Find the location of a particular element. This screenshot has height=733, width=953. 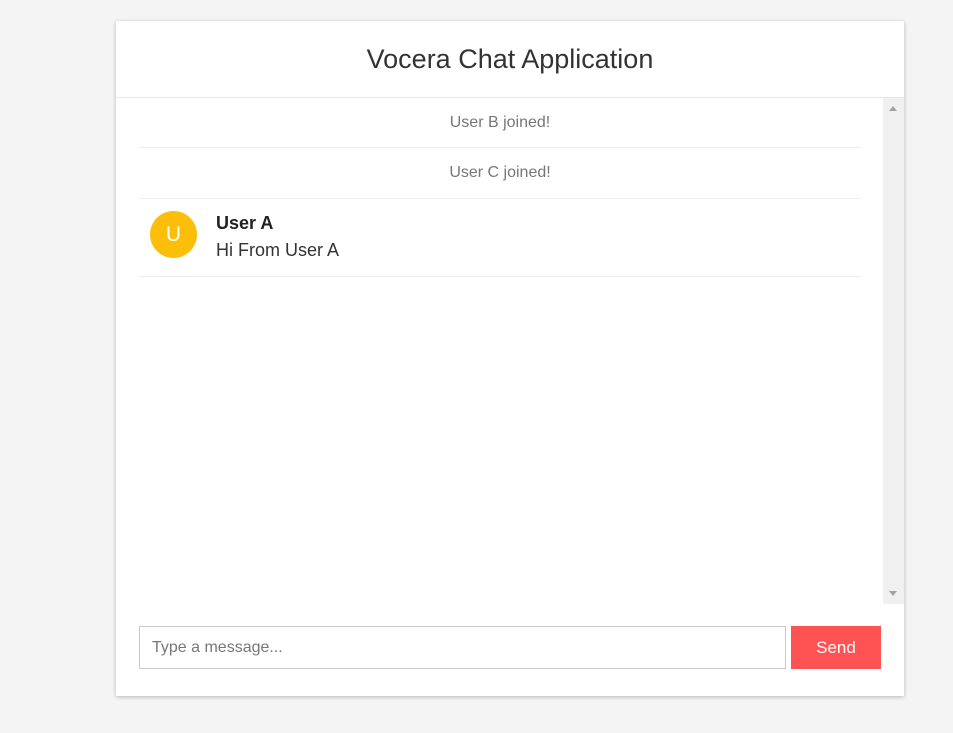

avatar: U is located at coordinates (173, 234).